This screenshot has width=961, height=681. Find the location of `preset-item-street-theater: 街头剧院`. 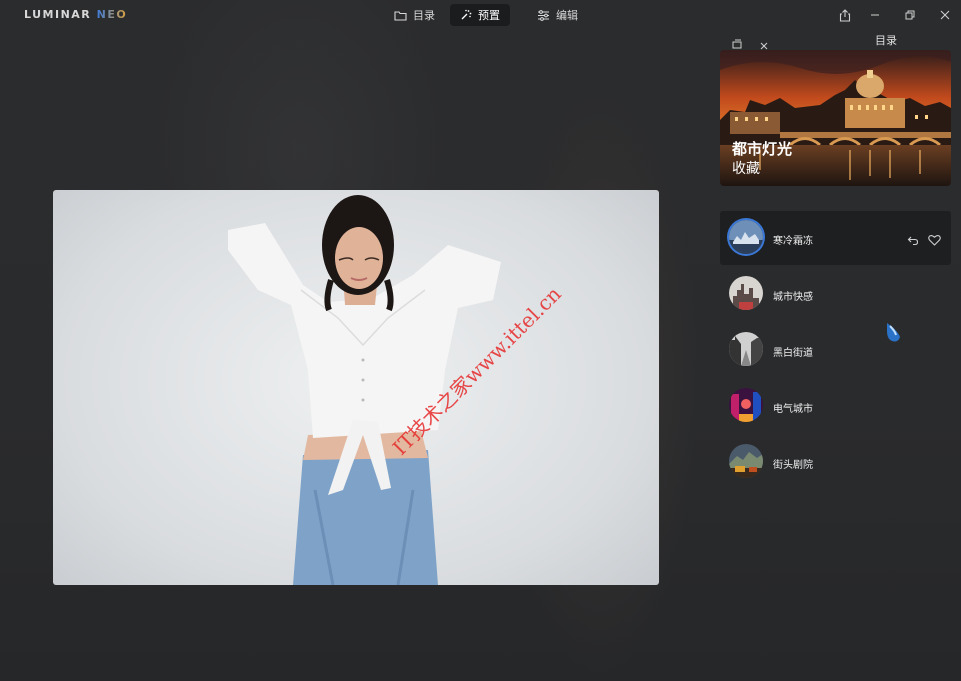

preset-item-street-theater: 街头剧院 is located at coordinates (835, 462).